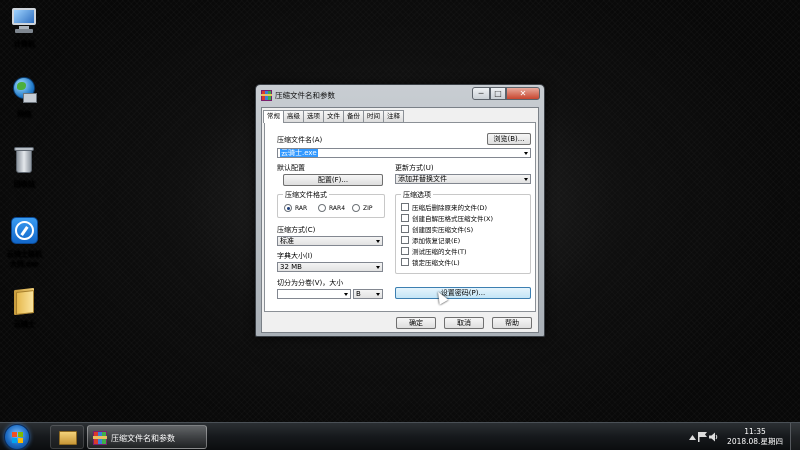  I want to click on desktop-icon-computer: 计算机, so click(24, 27).